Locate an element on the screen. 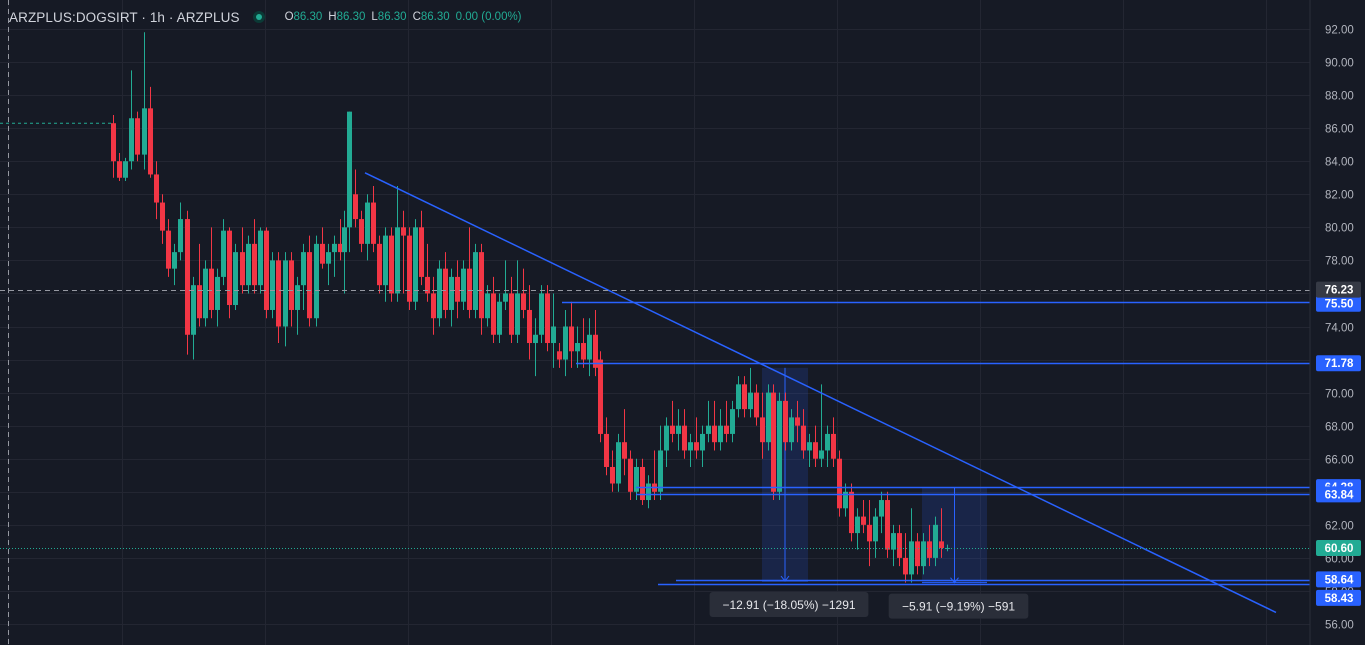 The image size is (1365, 645). symbol-title: ARZPLUS:DOGSIRT · 1h · ARZPLUS is located at coordinates (124, 17).